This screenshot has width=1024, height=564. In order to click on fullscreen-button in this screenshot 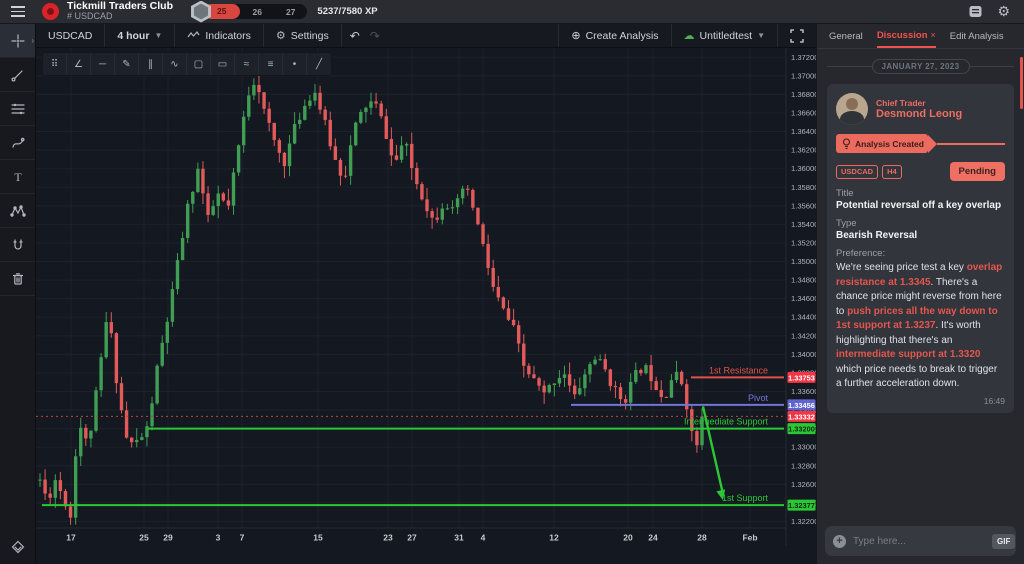, I will do `click(797, 35)`.